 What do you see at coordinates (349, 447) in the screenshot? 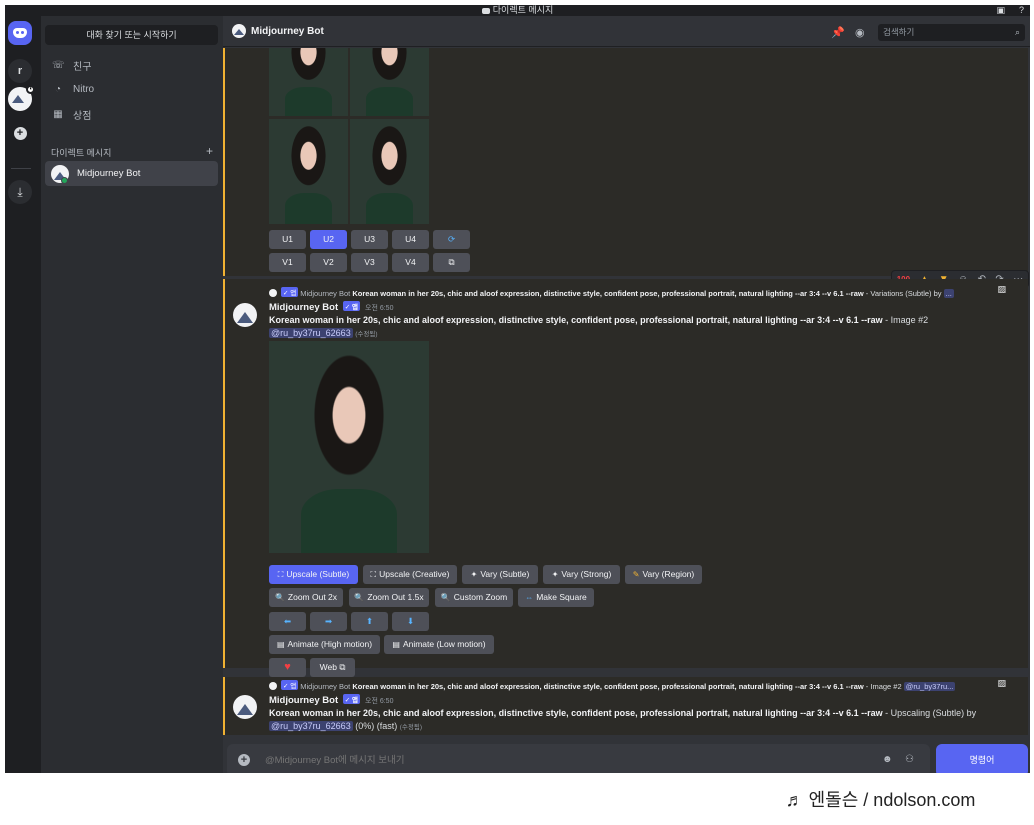
I see `upscaled-image` at bounding box center [349, 447].